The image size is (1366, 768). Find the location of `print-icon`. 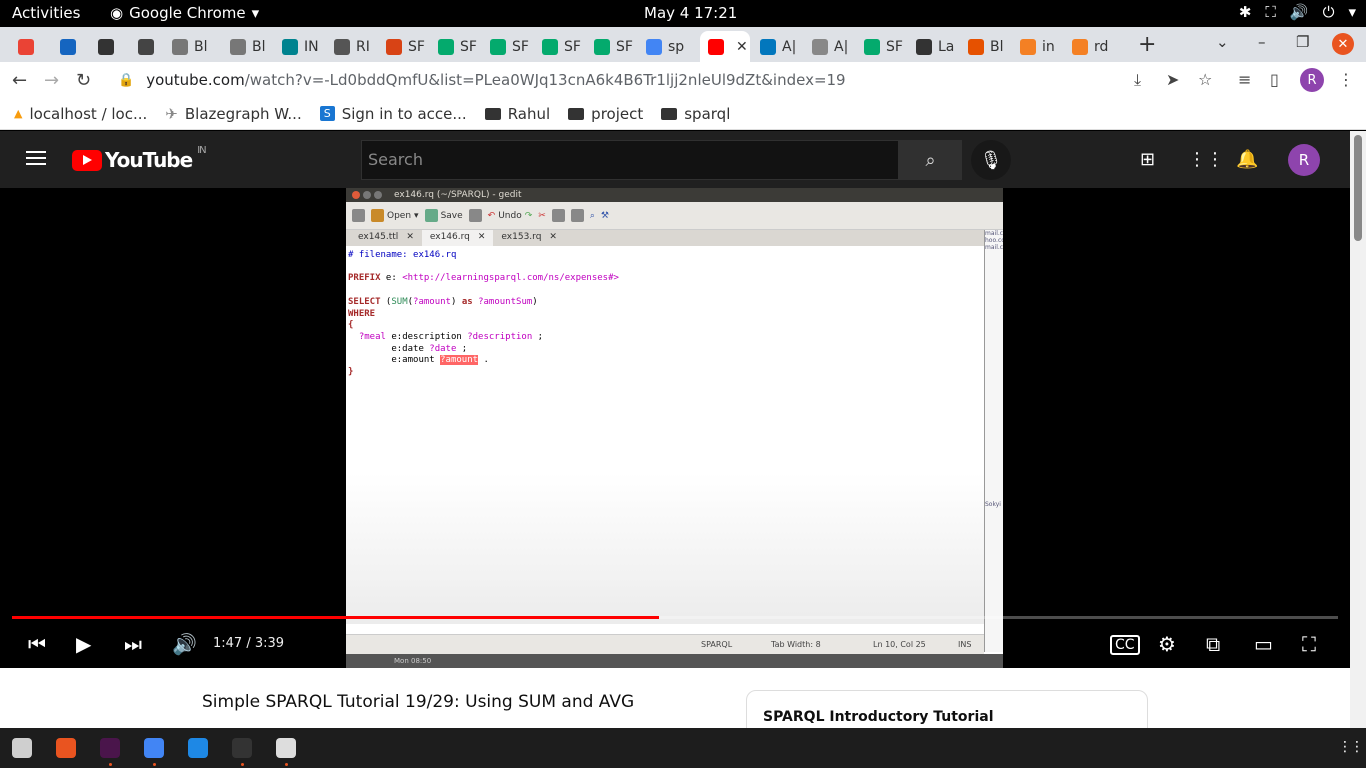

print-icon is located at coordinates (475, 215).